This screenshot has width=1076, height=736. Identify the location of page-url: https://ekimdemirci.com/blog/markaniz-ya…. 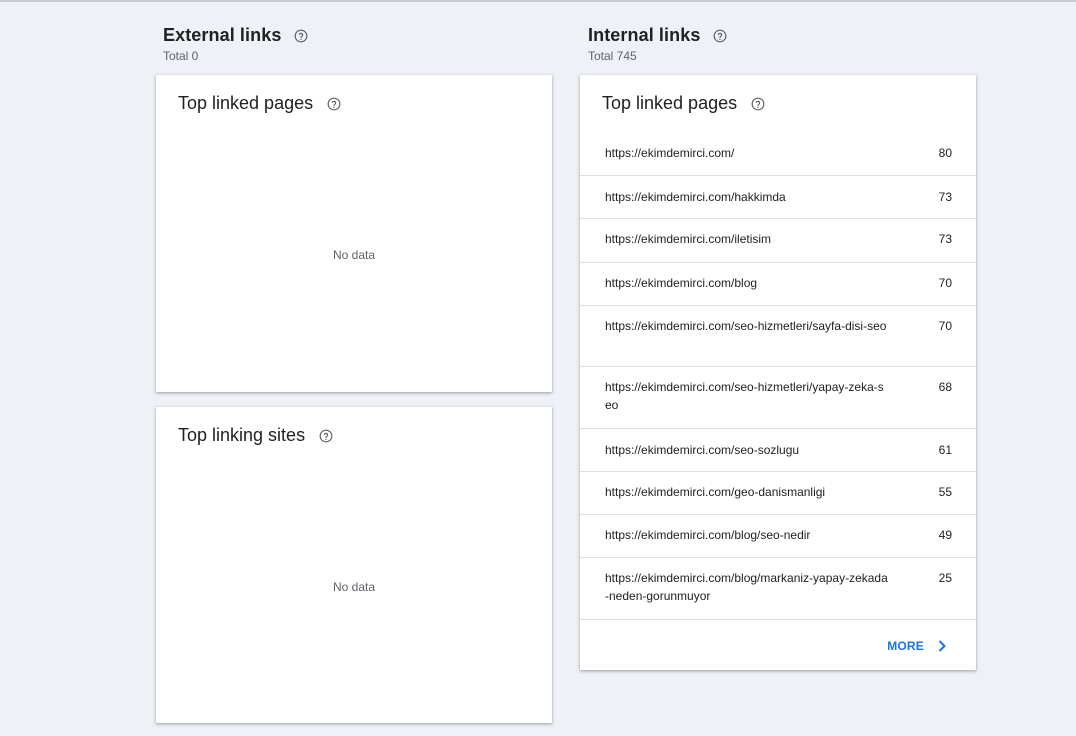
(746, 587).